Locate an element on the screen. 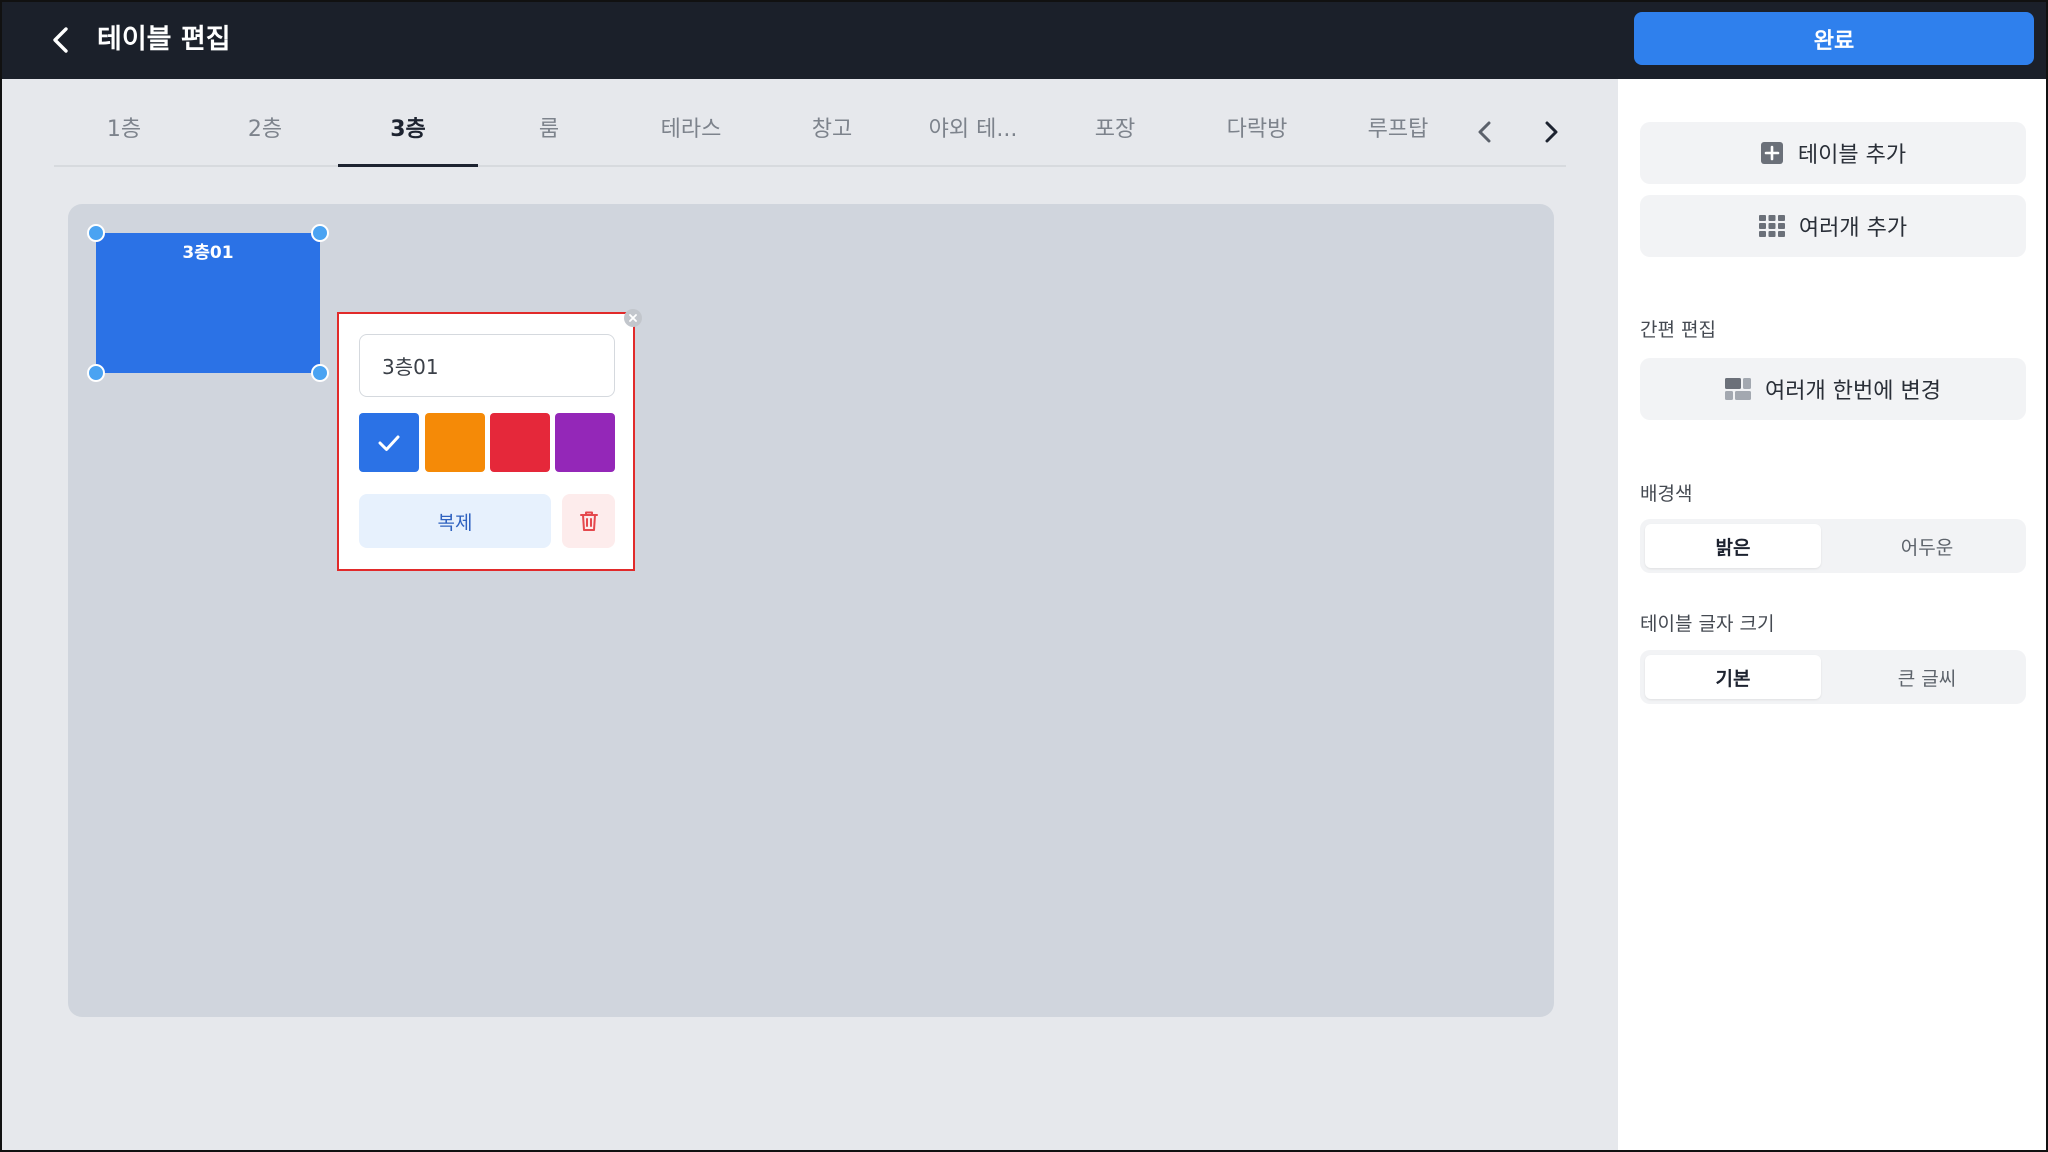 The width and height of the screenshot is (2048, 1152). tab-rooftop: 루프탑 is located at coordinates (1398, 133).